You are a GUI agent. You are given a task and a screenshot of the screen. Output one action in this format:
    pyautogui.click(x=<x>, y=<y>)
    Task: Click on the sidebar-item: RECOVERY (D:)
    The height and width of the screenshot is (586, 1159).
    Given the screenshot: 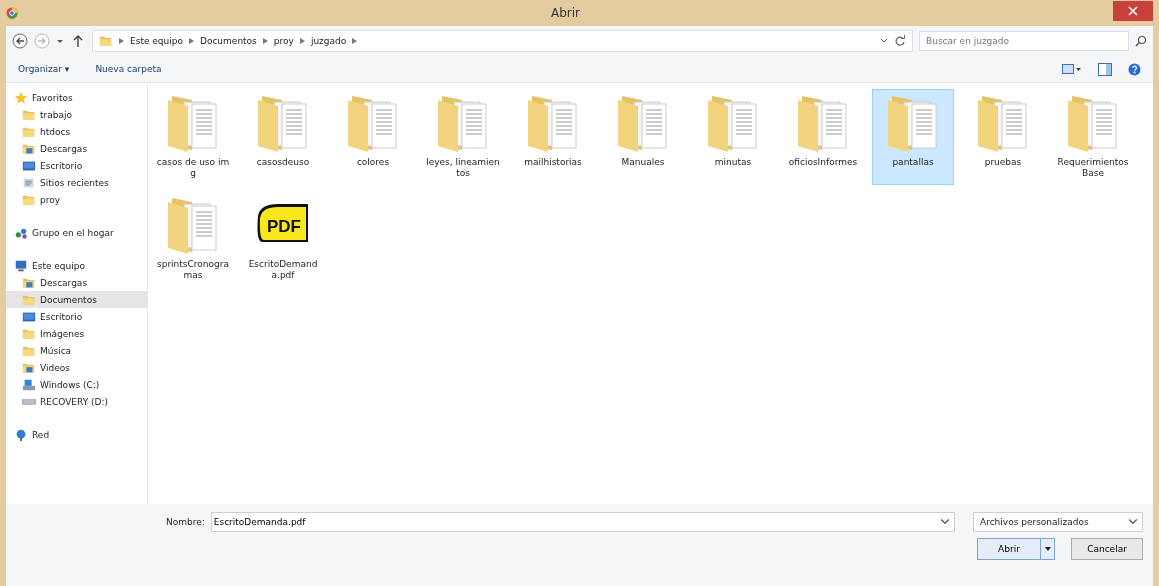 What is the action you would take?
    pyautogui.click(x=76, y=401)
    